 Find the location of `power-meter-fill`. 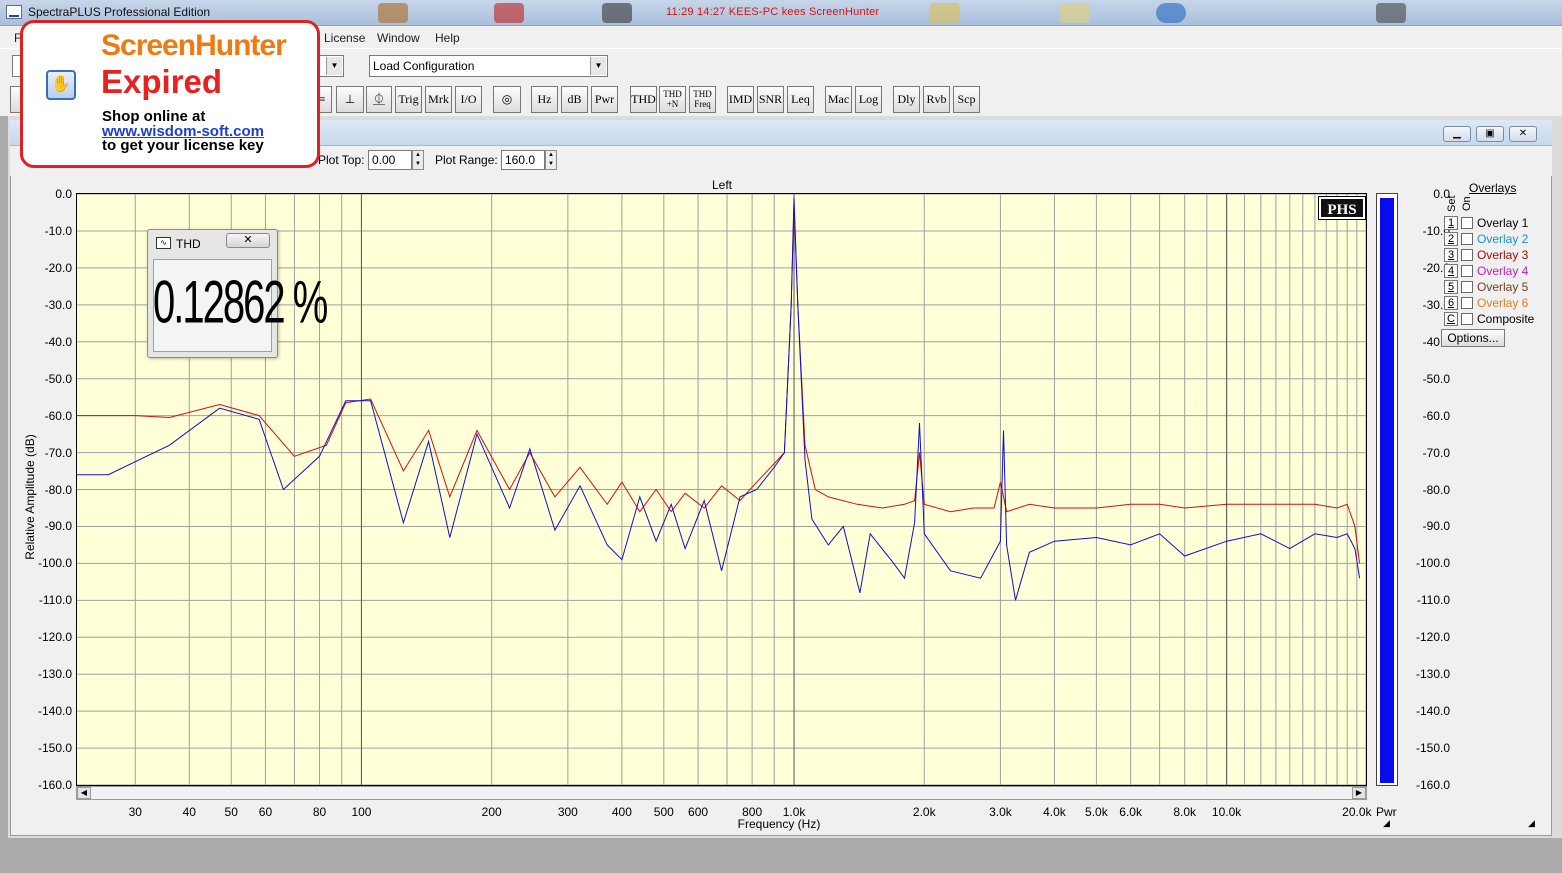

power-meter-fill is located at coordinates (1387, 490).